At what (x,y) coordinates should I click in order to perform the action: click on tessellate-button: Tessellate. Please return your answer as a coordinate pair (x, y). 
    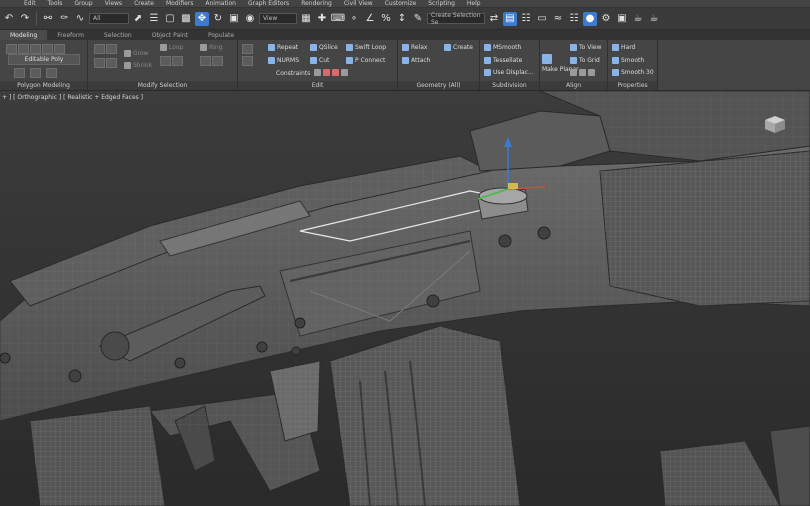
    Looking at the image, I should click on (503, 60).